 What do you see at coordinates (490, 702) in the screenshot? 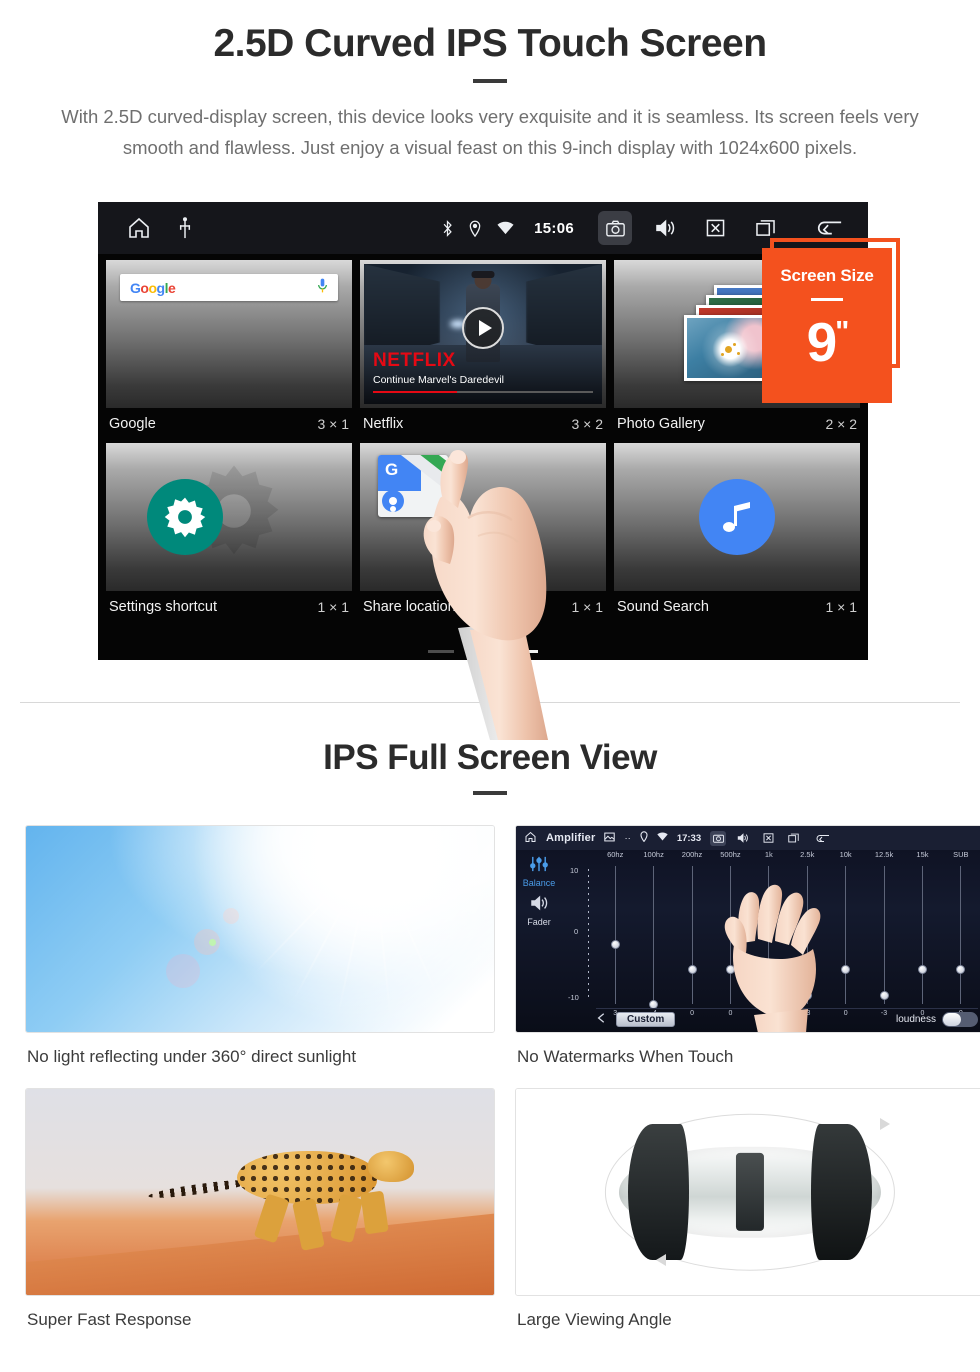
I see `section-divider` at bounding box center [490, 702].